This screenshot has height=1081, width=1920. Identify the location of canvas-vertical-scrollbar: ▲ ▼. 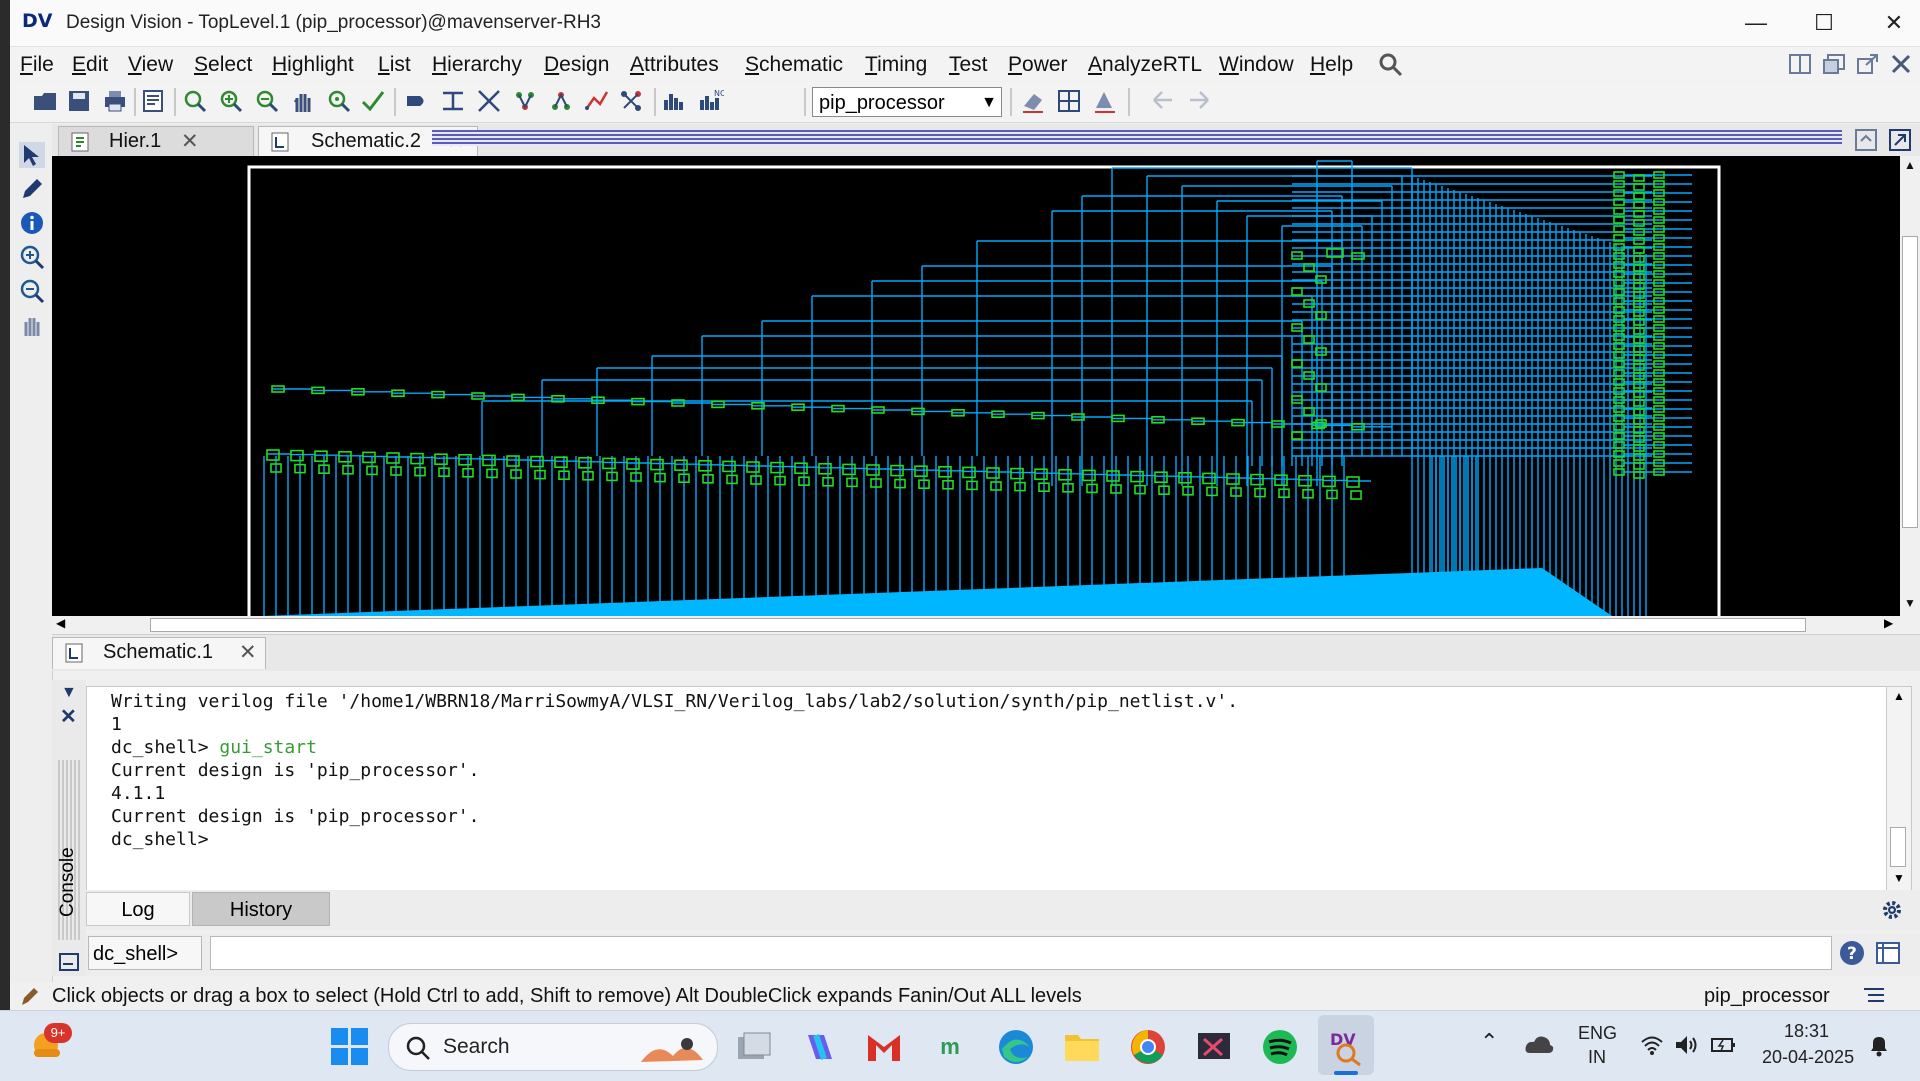
(1910, 386).